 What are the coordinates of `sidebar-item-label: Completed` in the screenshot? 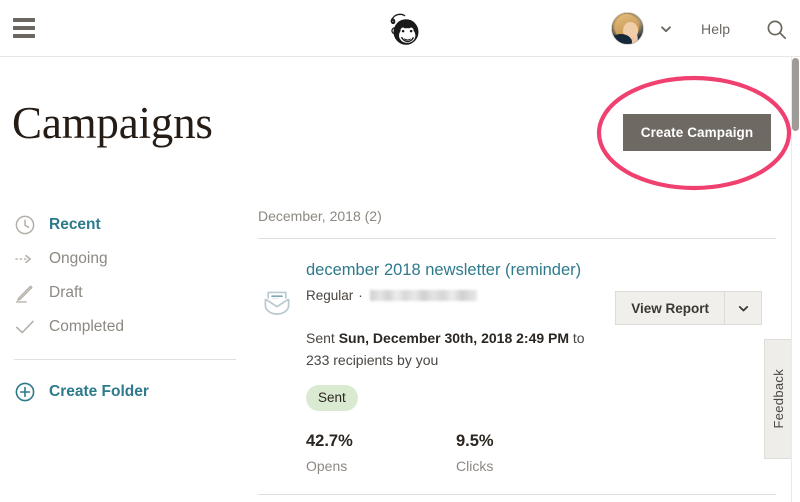 It's located at (86, 326).